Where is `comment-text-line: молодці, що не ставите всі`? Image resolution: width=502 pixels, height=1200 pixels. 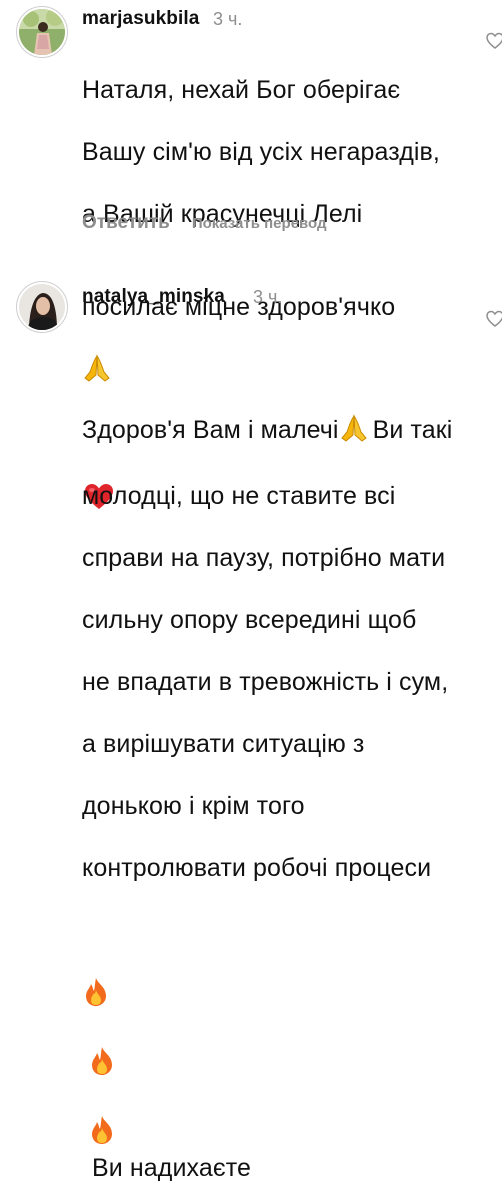 comment-text-line: молодці, що не ставите всі is located at coordinates (239, 496).